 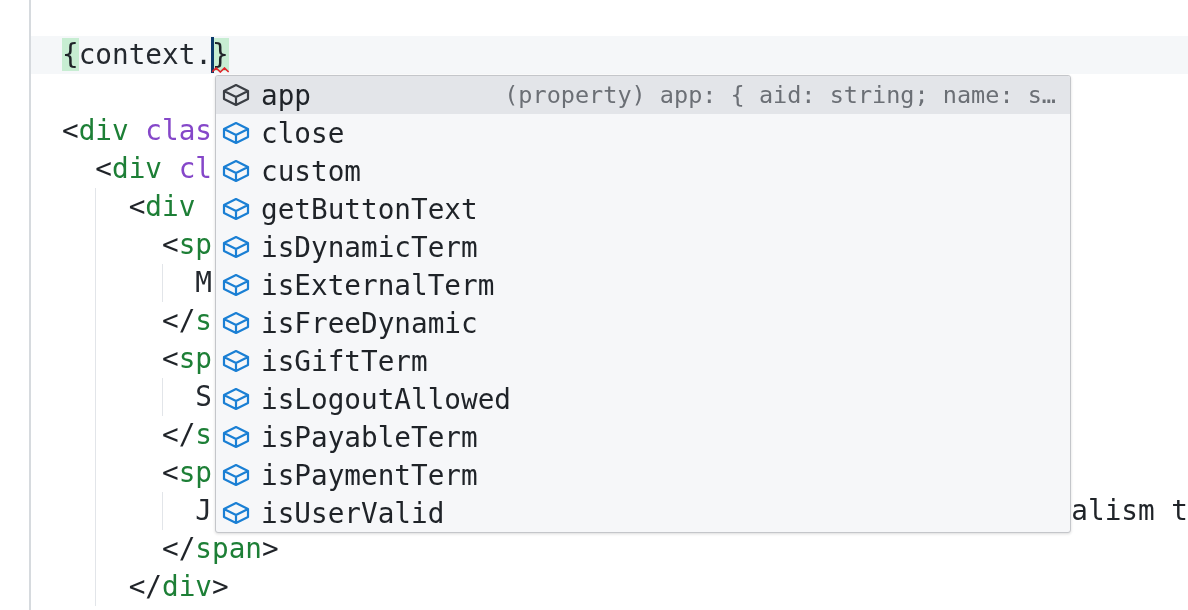 What do you see at coordinates (643, 437) in the screenshot?
I see `suggestion-item: isPayableTerm` at bounding box center [643, 437].